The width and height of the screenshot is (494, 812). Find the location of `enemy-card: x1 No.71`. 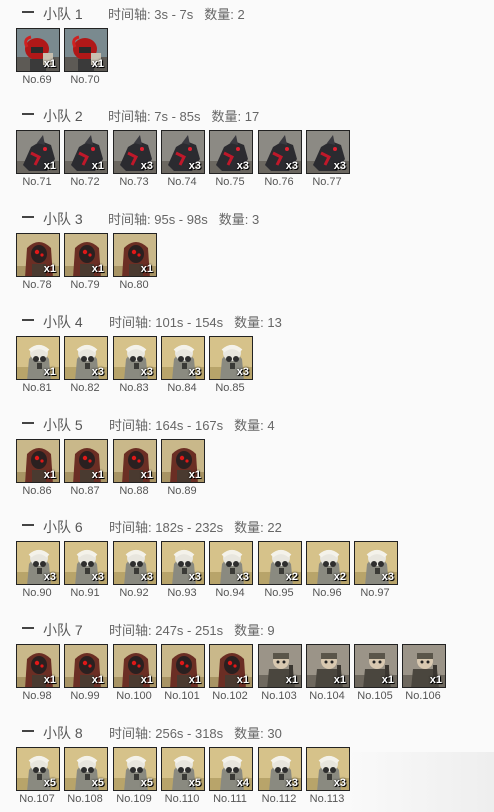

enemy-card: x1 No.71 is located at coordinates (39, 160).